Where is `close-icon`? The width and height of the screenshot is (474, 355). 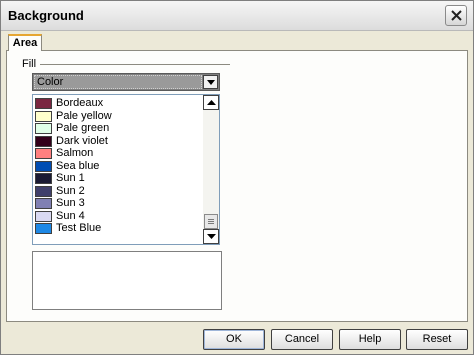
close-icon is located at coordinates (456, 15).